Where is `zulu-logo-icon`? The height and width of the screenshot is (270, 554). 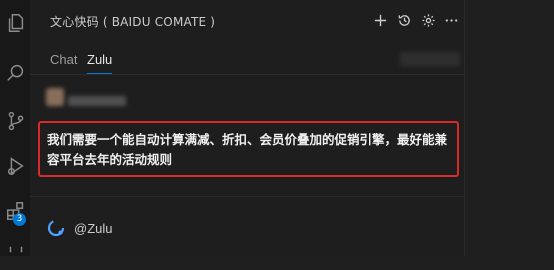 zulu-logo-icon is located at coordinates (56, 228).